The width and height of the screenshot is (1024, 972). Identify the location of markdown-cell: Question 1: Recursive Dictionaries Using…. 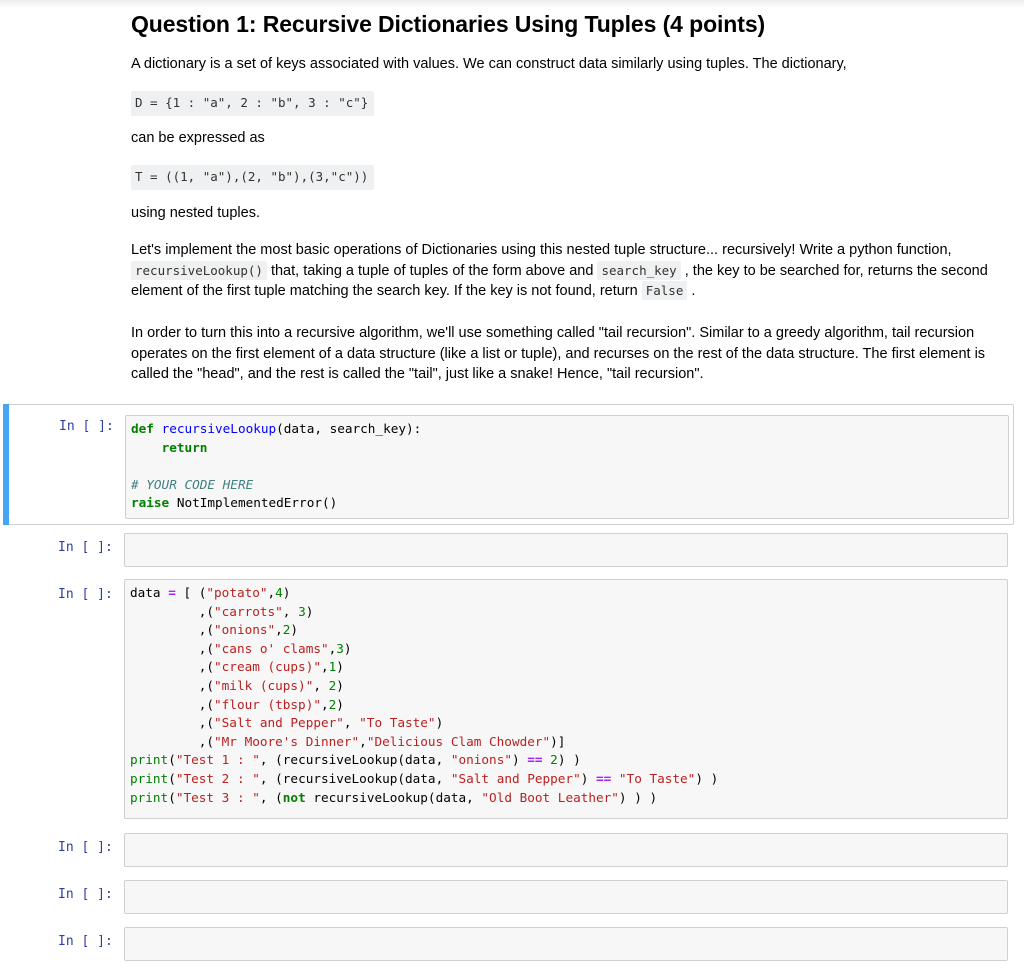
(571, 24).